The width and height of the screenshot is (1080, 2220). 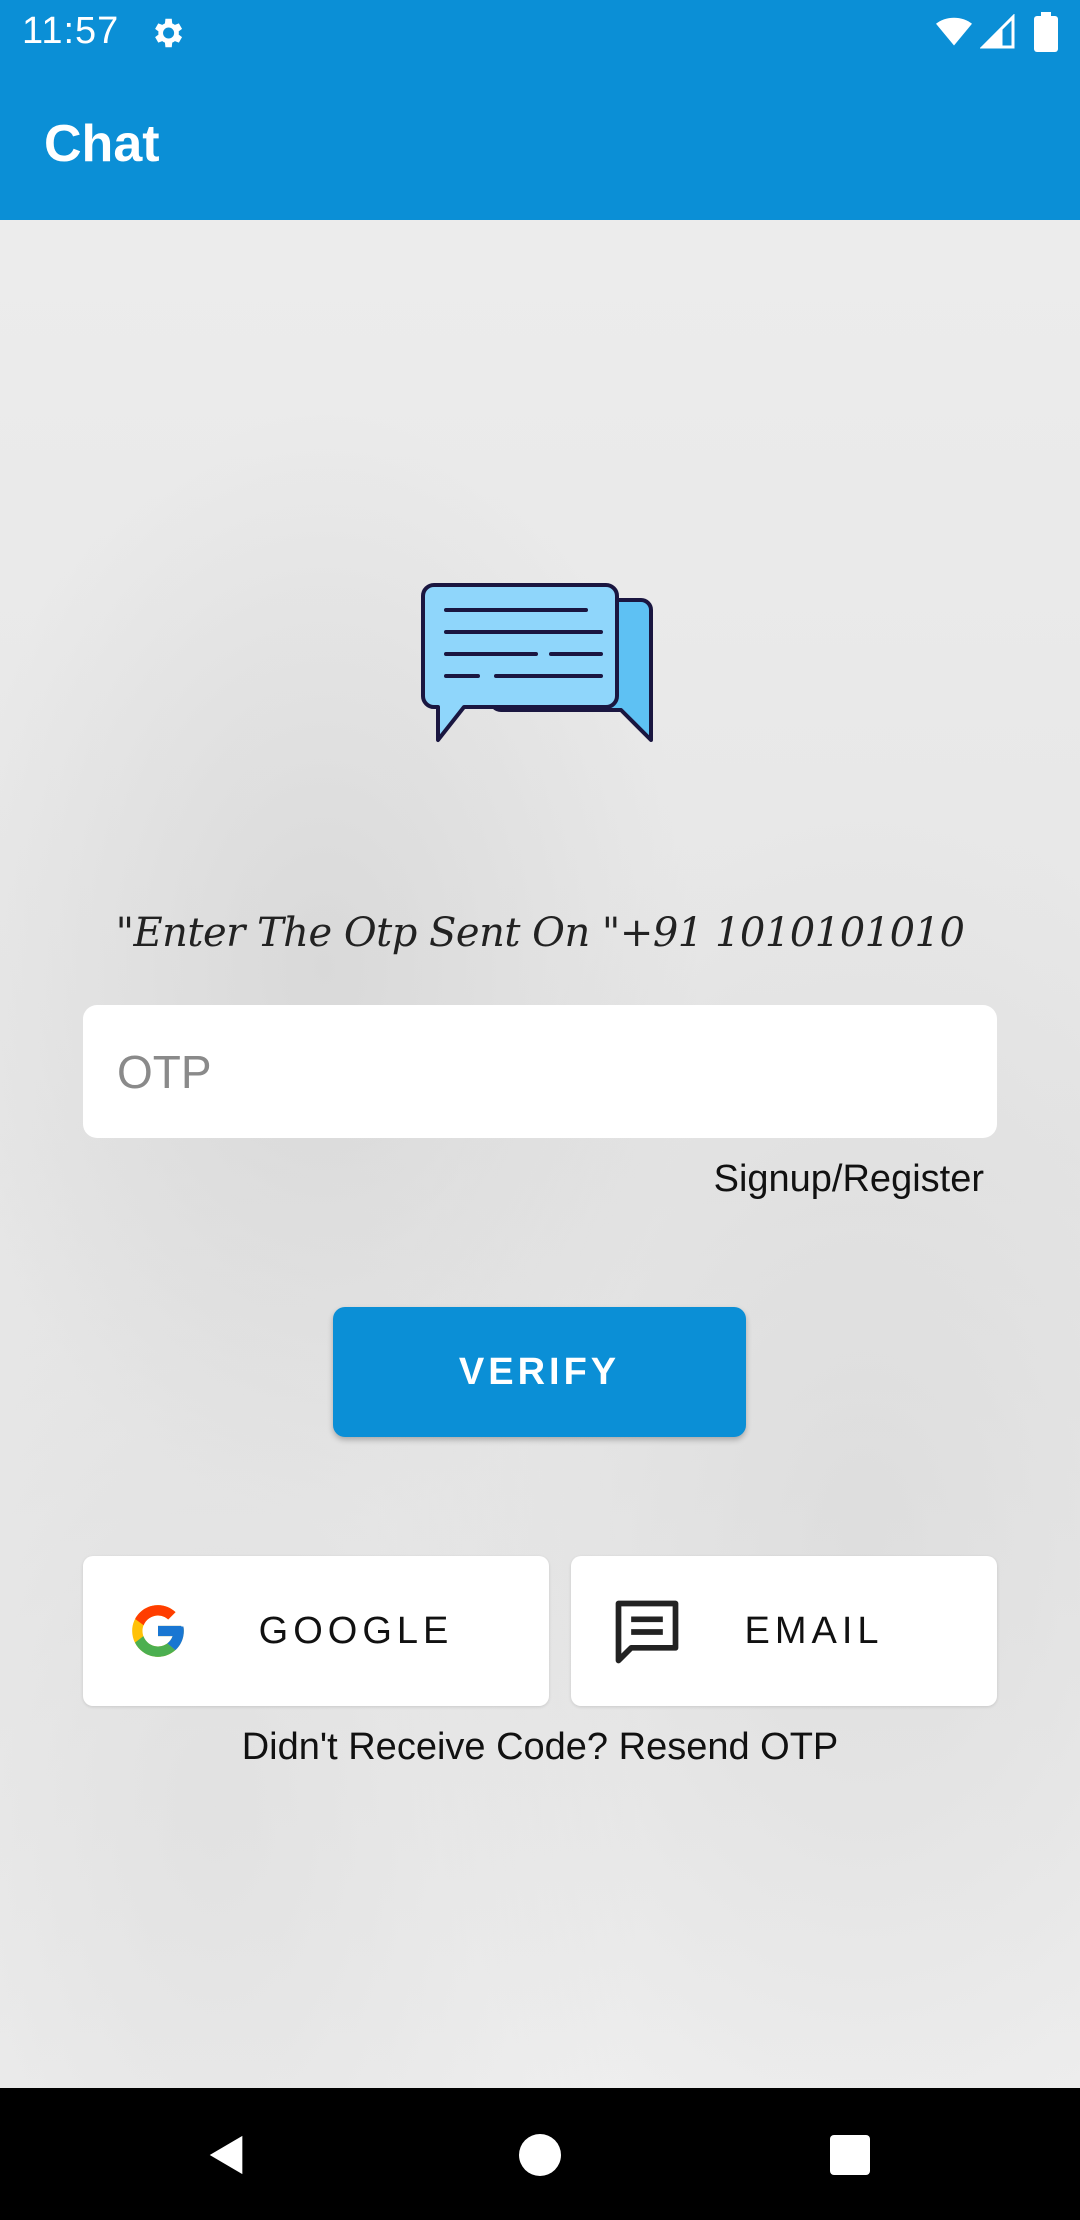 What do you see at coordinates (356, 1630) in the screenshot?
I see `google-button-label: GOOGLE` at bounding box center [356, 1630].